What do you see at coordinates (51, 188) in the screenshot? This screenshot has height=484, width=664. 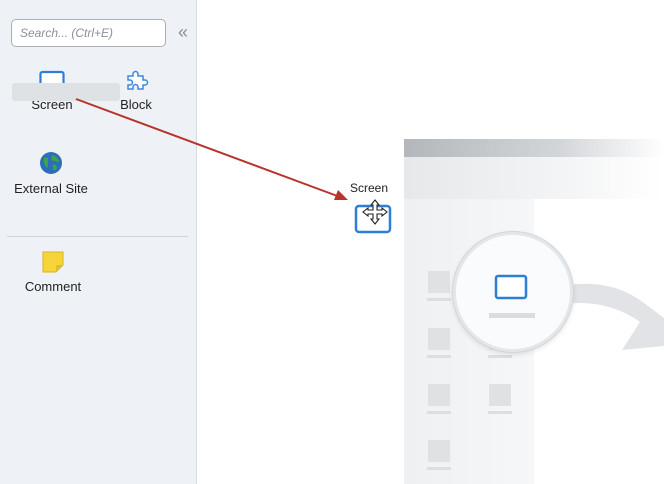 I see `palette-item-label: External Site` at bounding box center [51, 188].